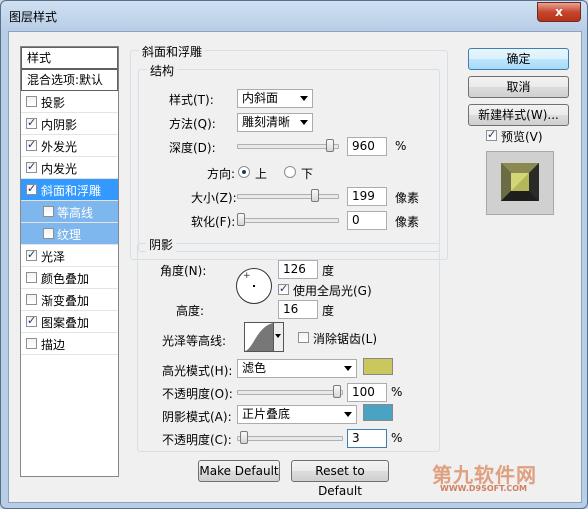  What do you see at coordinates (397, 392) in the screenshot?
I see `highlight-opacity-unit: %` at bounding box center [397, 392].